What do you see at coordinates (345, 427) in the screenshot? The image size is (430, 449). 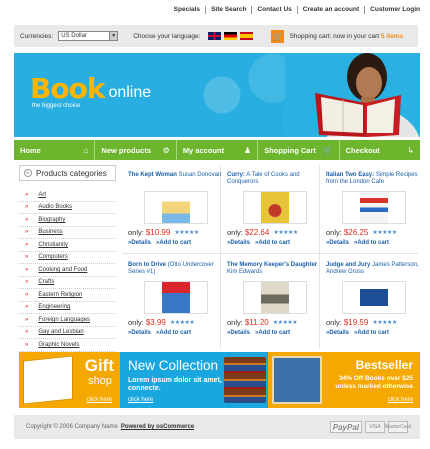 I see `paypal-logo-icon: PayPal` at bounding box center [345, 427].